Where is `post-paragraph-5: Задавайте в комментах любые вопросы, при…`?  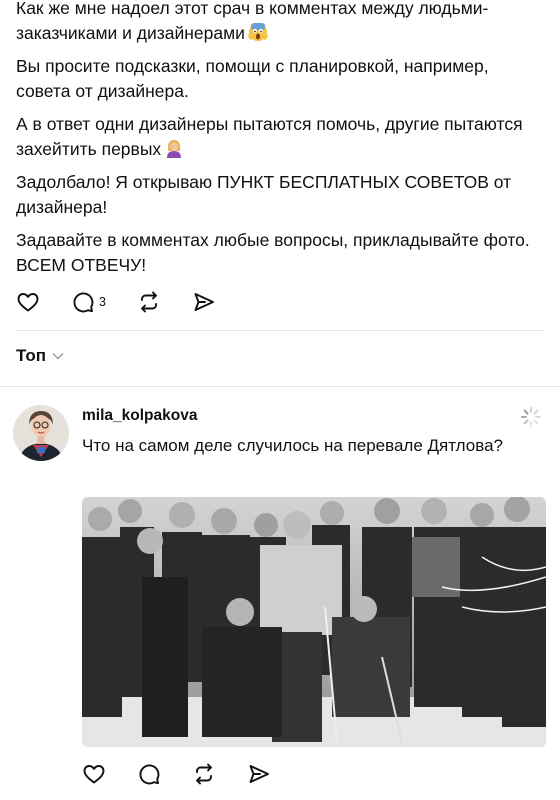
post-paragraph-5: Задавайте в комментах любые вопросы, при… is located at coordinates (273, 252).